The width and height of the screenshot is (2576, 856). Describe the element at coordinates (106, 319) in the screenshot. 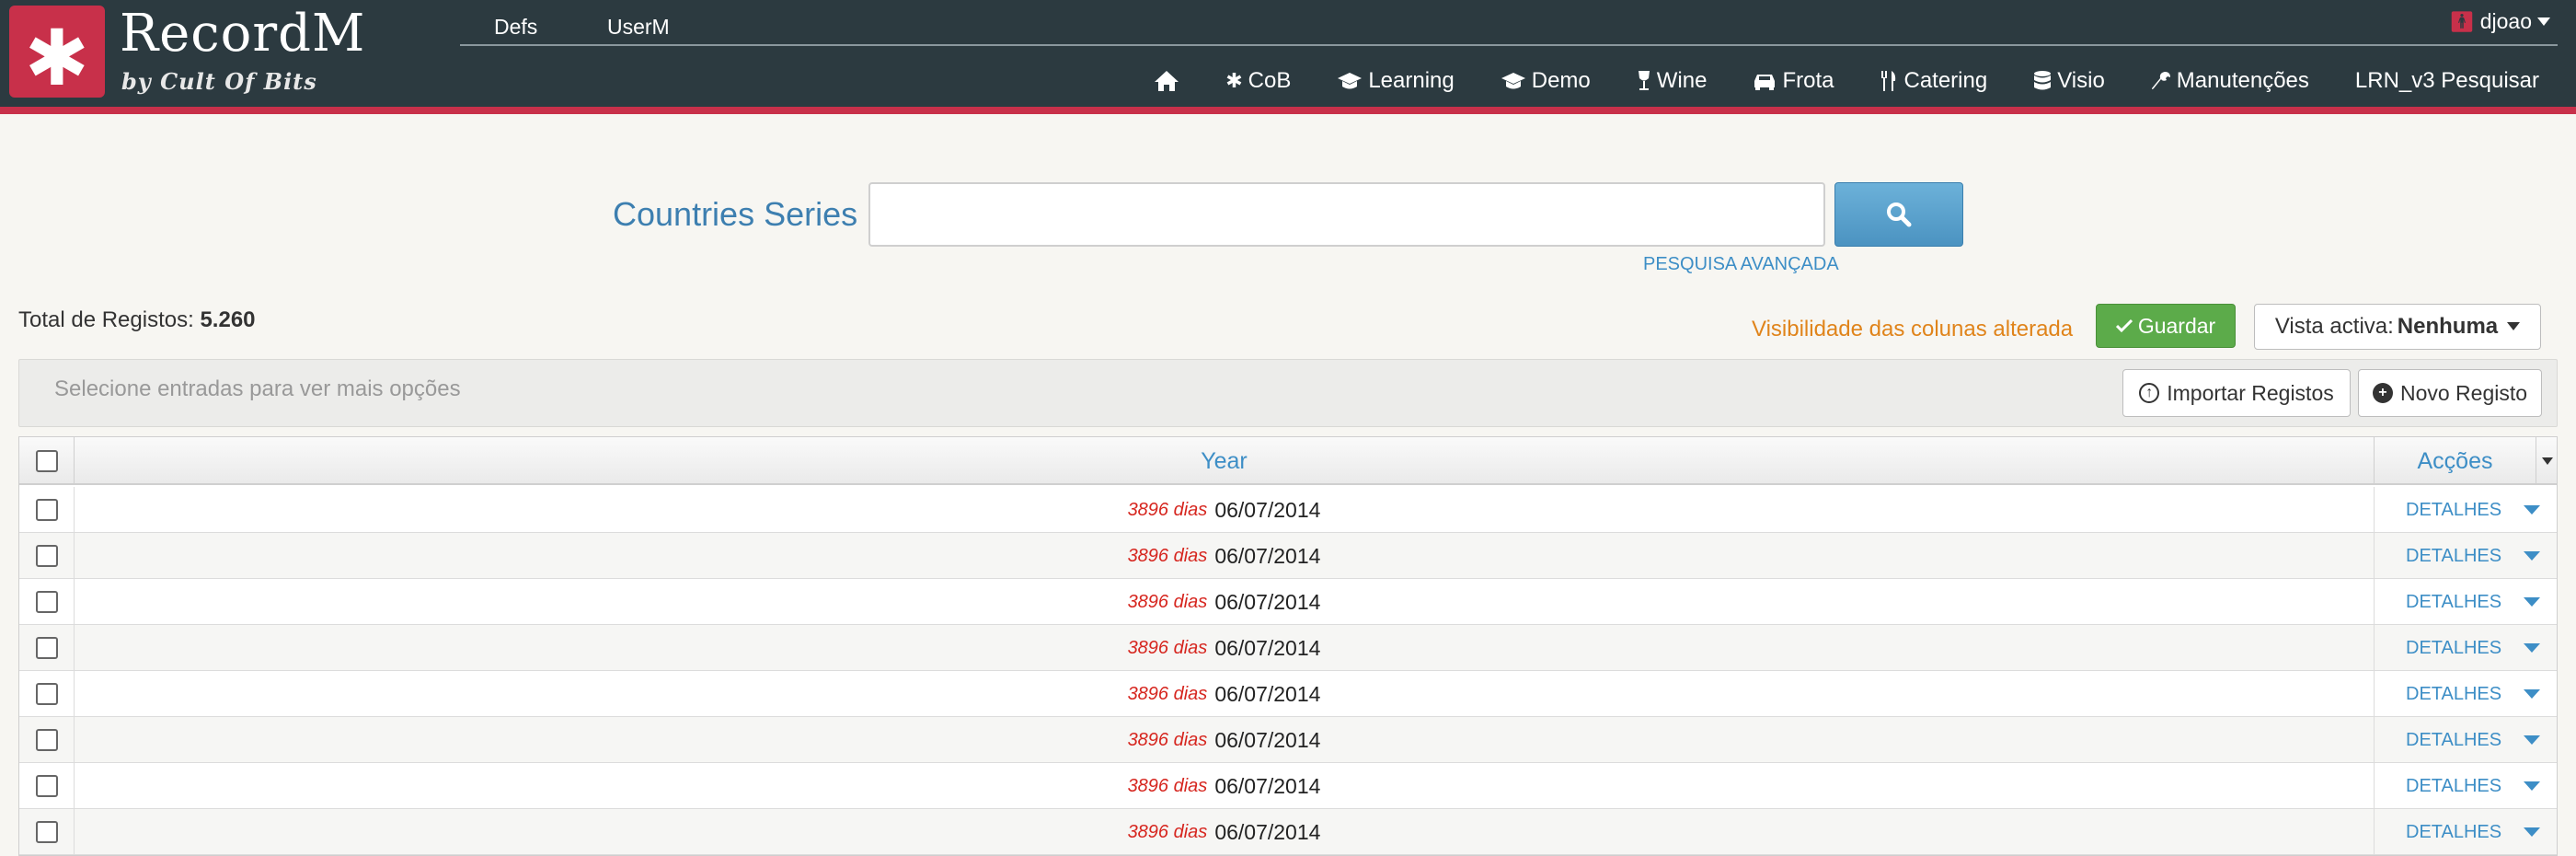

I see `total-records-label: Total de Registos:` at that location.